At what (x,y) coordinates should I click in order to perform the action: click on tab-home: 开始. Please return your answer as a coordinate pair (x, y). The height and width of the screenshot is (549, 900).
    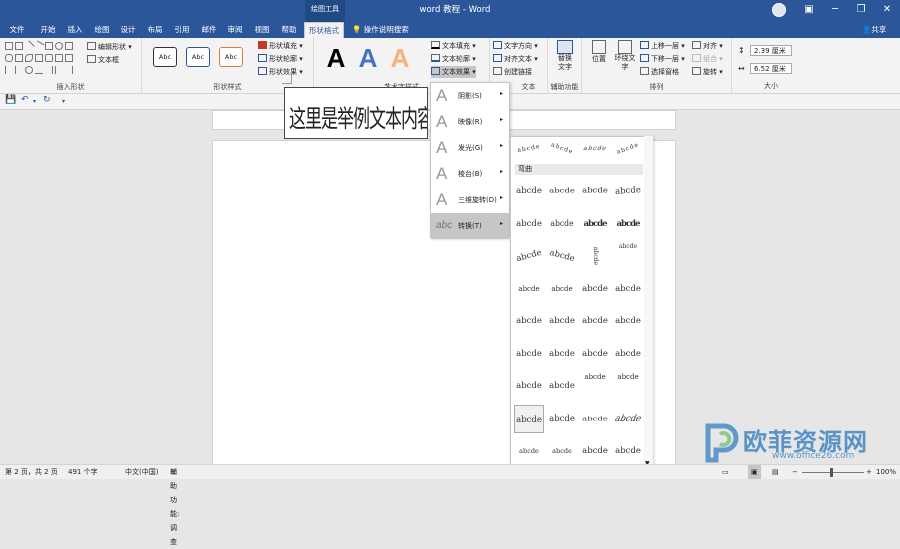
    Looking at the image, I should click on (48, 30).